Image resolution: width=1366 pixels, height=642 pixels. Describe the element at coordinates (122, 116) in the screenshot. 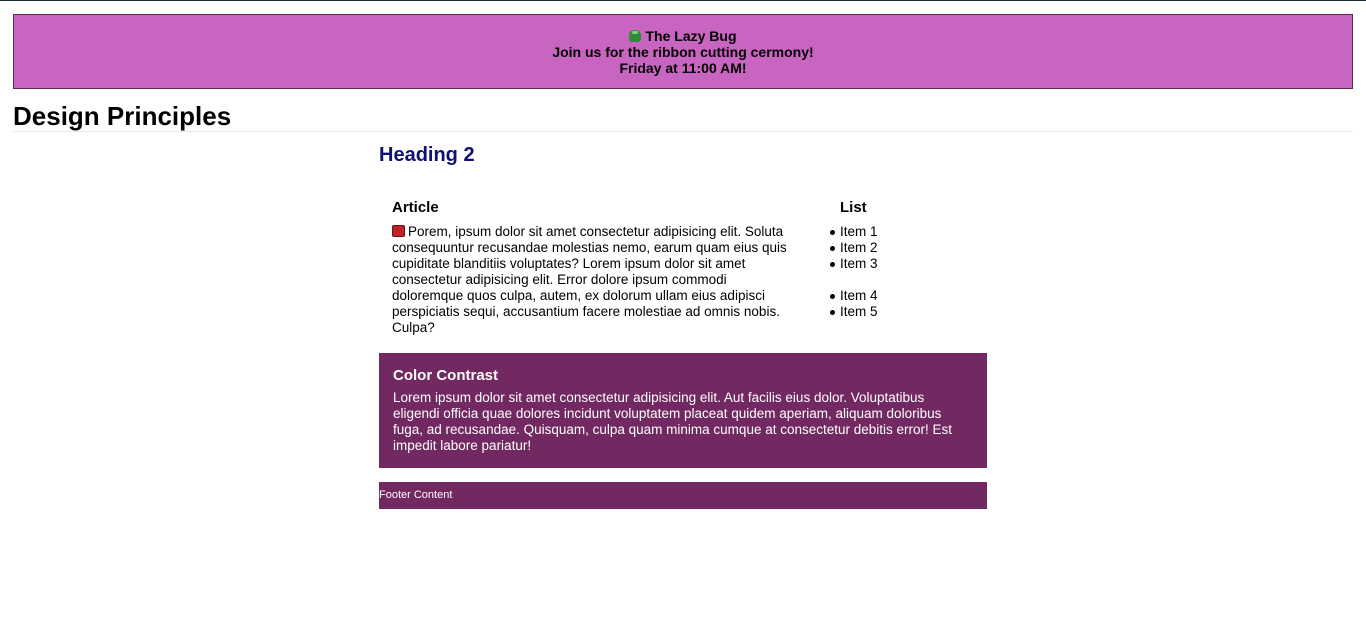

I see `page-title: Design Principles` at that location.